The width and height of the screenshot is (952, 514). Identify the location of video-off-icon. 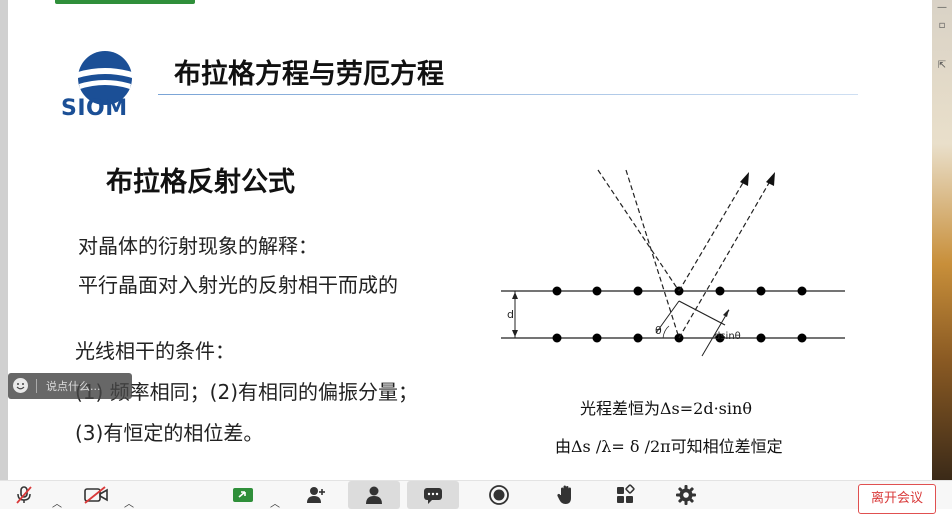
(96, 495).